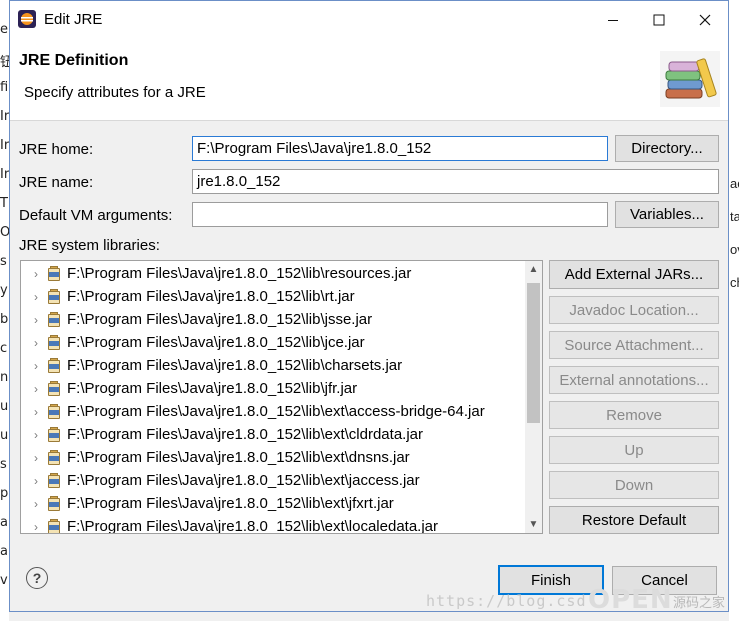 The height and width of the screenshot is (621, 739). What do you see at coordinates (4, 62) in the screenshot?
I see `background-text: 钮` at bounding box center [4, 62].